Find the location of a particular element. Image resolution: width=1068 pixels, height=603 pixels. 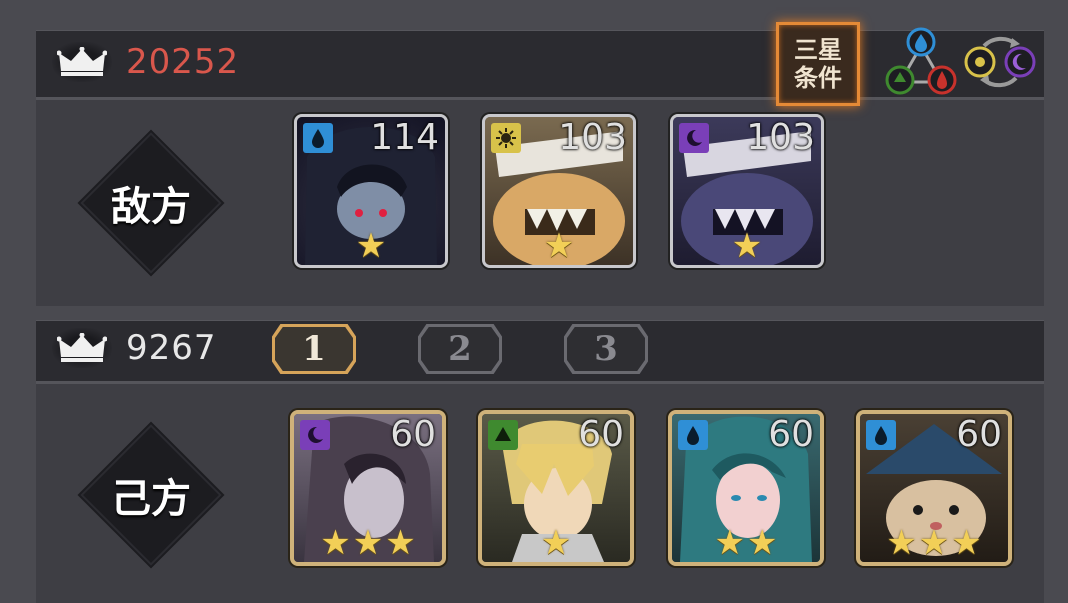

three-star-condition-button: 三星 条件 is located at coordinates (818, 64).